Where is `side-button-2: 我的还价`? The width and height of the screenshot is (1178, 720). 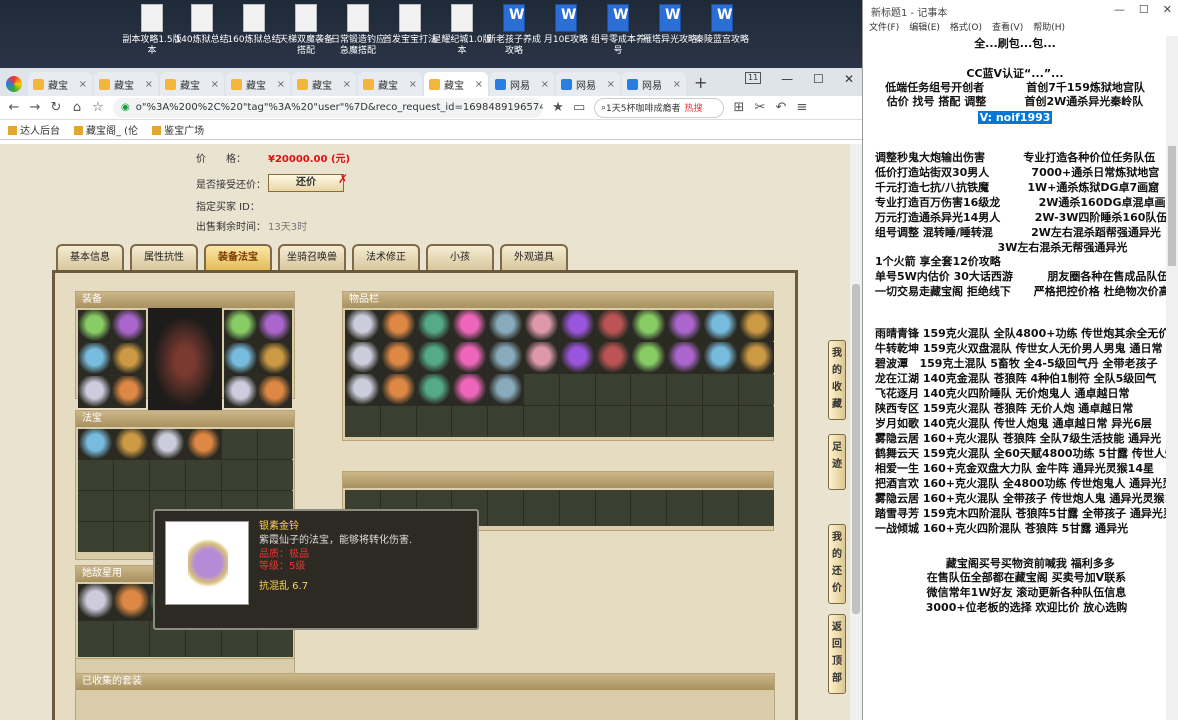
side-button-2: 我的还价 is located at coordinates (837, 564).